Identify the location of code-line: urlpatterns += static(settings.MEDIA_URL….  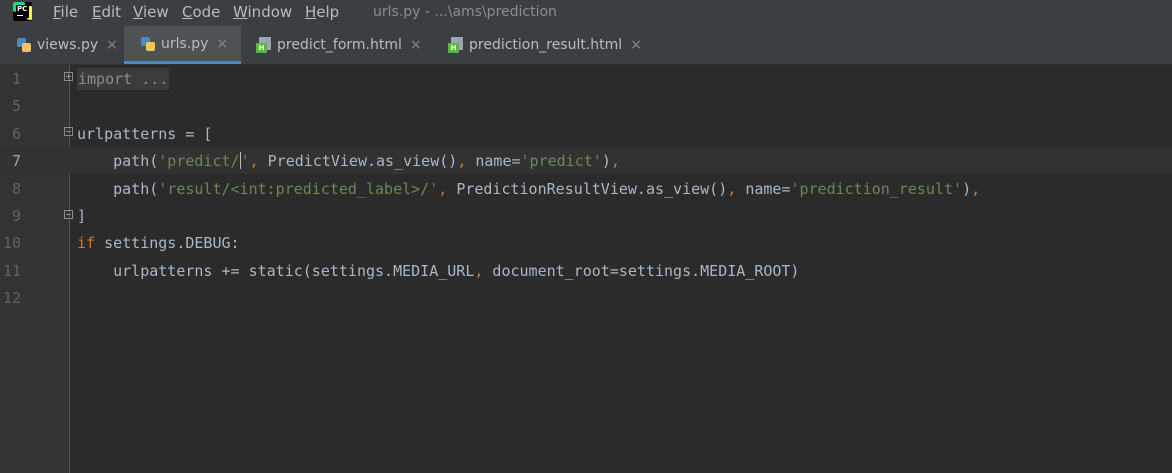
(438, 271).